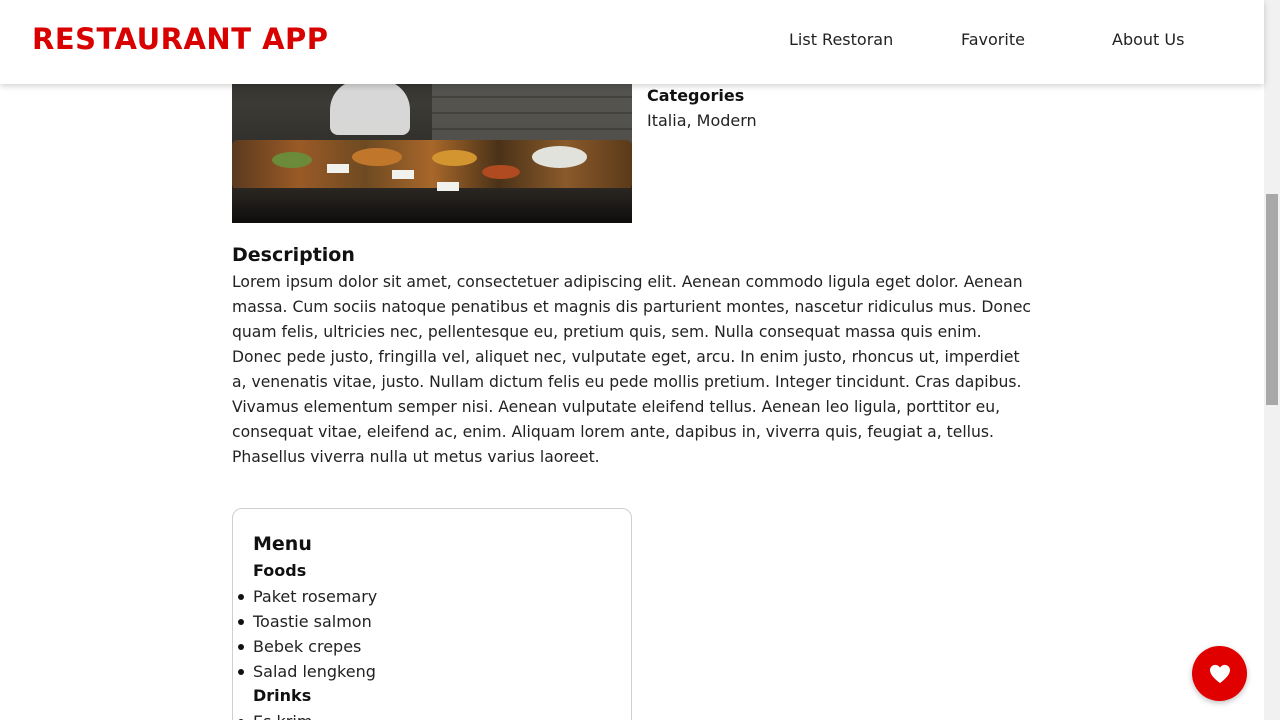  I want to click on menu-item: Es krim, so click(274, 714).